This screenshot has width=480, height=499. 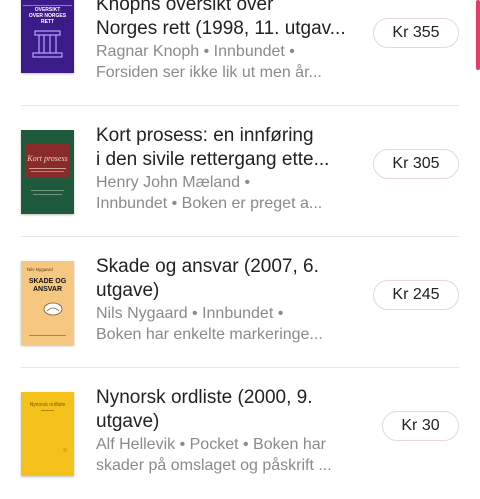 I want to click on price-button: Kr 245, so click(x=416, y=295).